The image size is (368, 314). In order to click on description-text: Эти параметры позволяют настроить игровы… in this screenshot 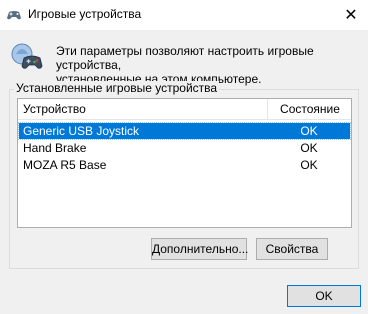, I will do `click(185, 65)`.